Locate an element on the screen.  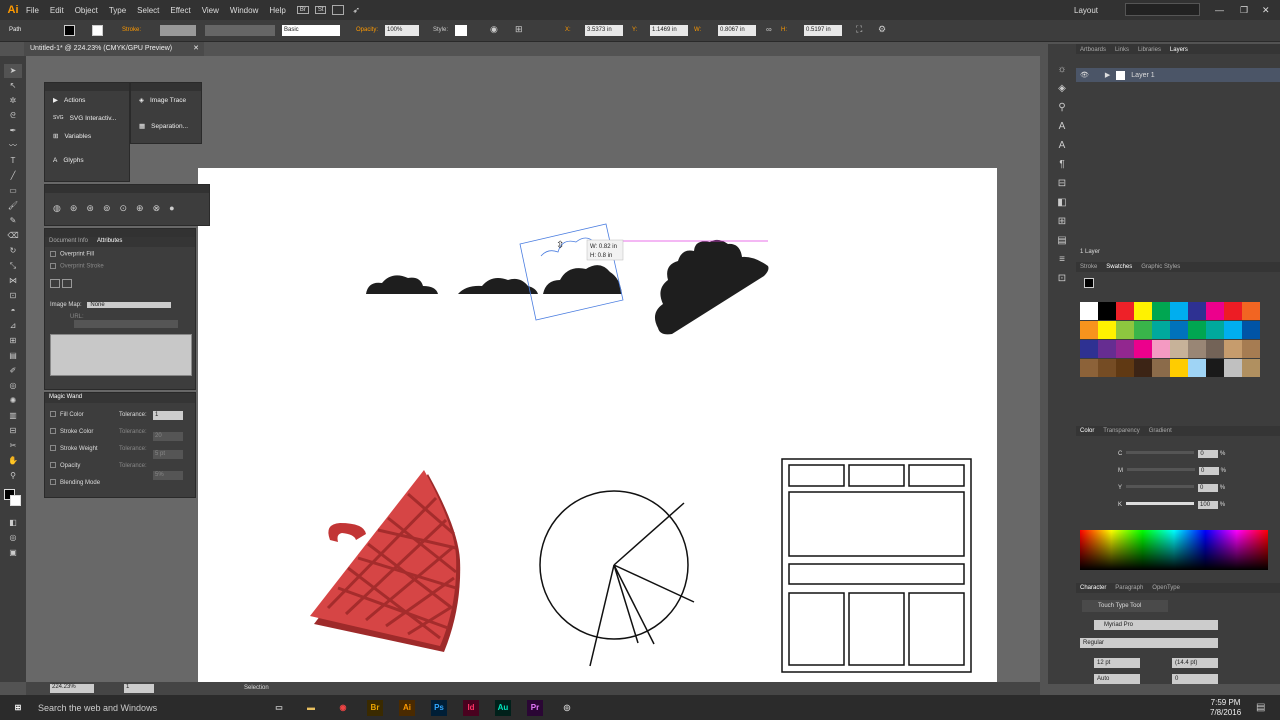
transform-panel-icon: ⊞ is located at coordinates (1062, 221).